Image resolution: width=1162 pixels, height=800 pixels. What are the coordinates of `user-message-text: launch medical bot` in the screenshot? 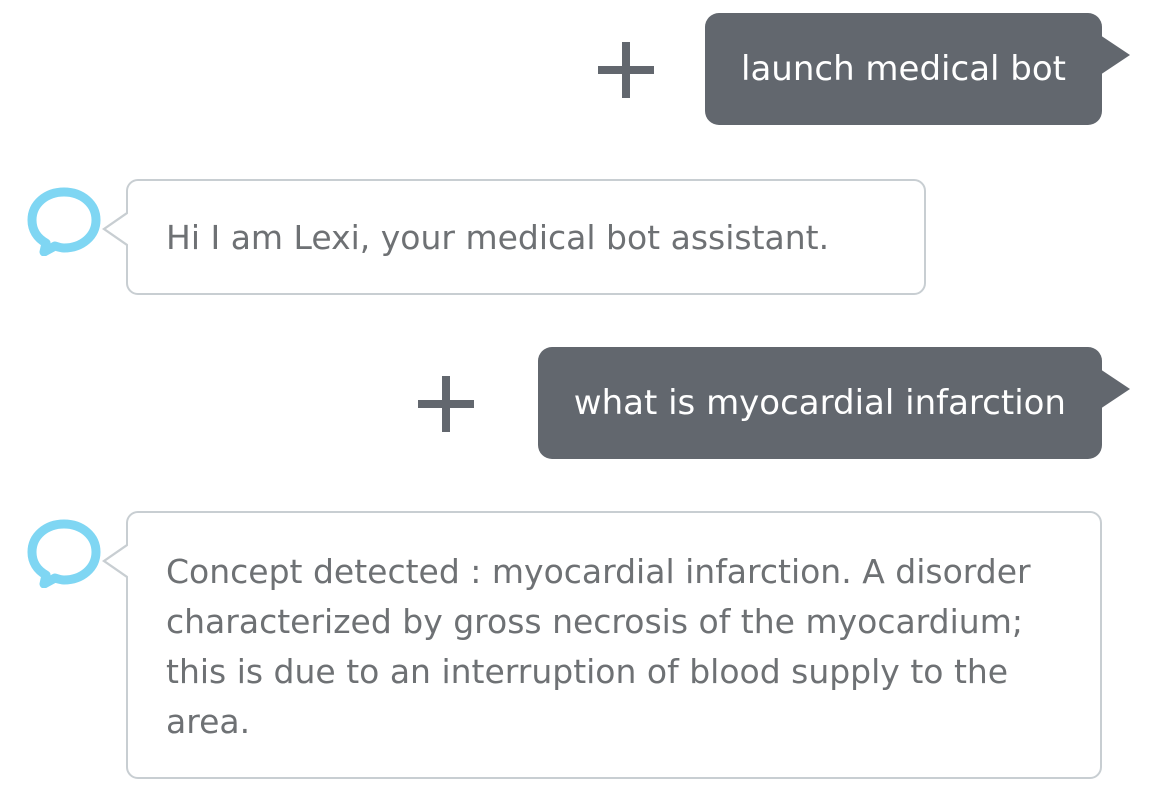 It's located at (903, 69).